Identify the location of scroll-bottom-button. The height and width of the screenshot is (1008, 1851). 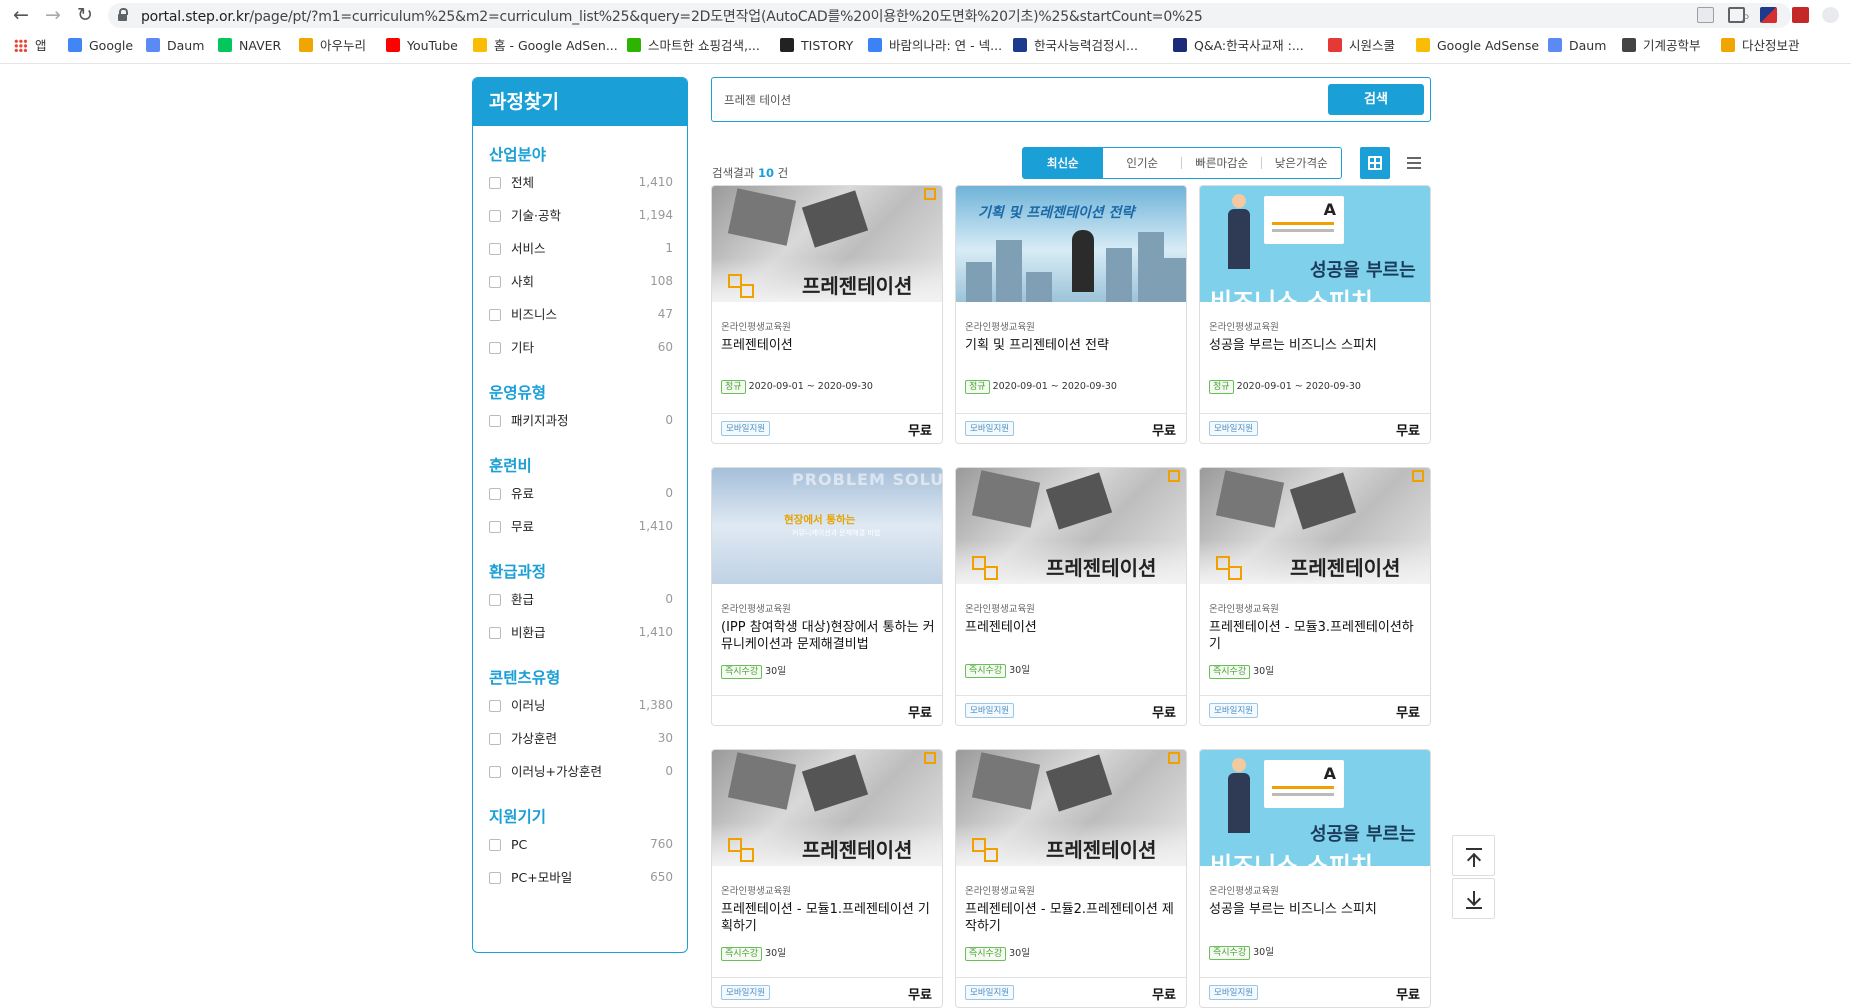
(1473, 898).